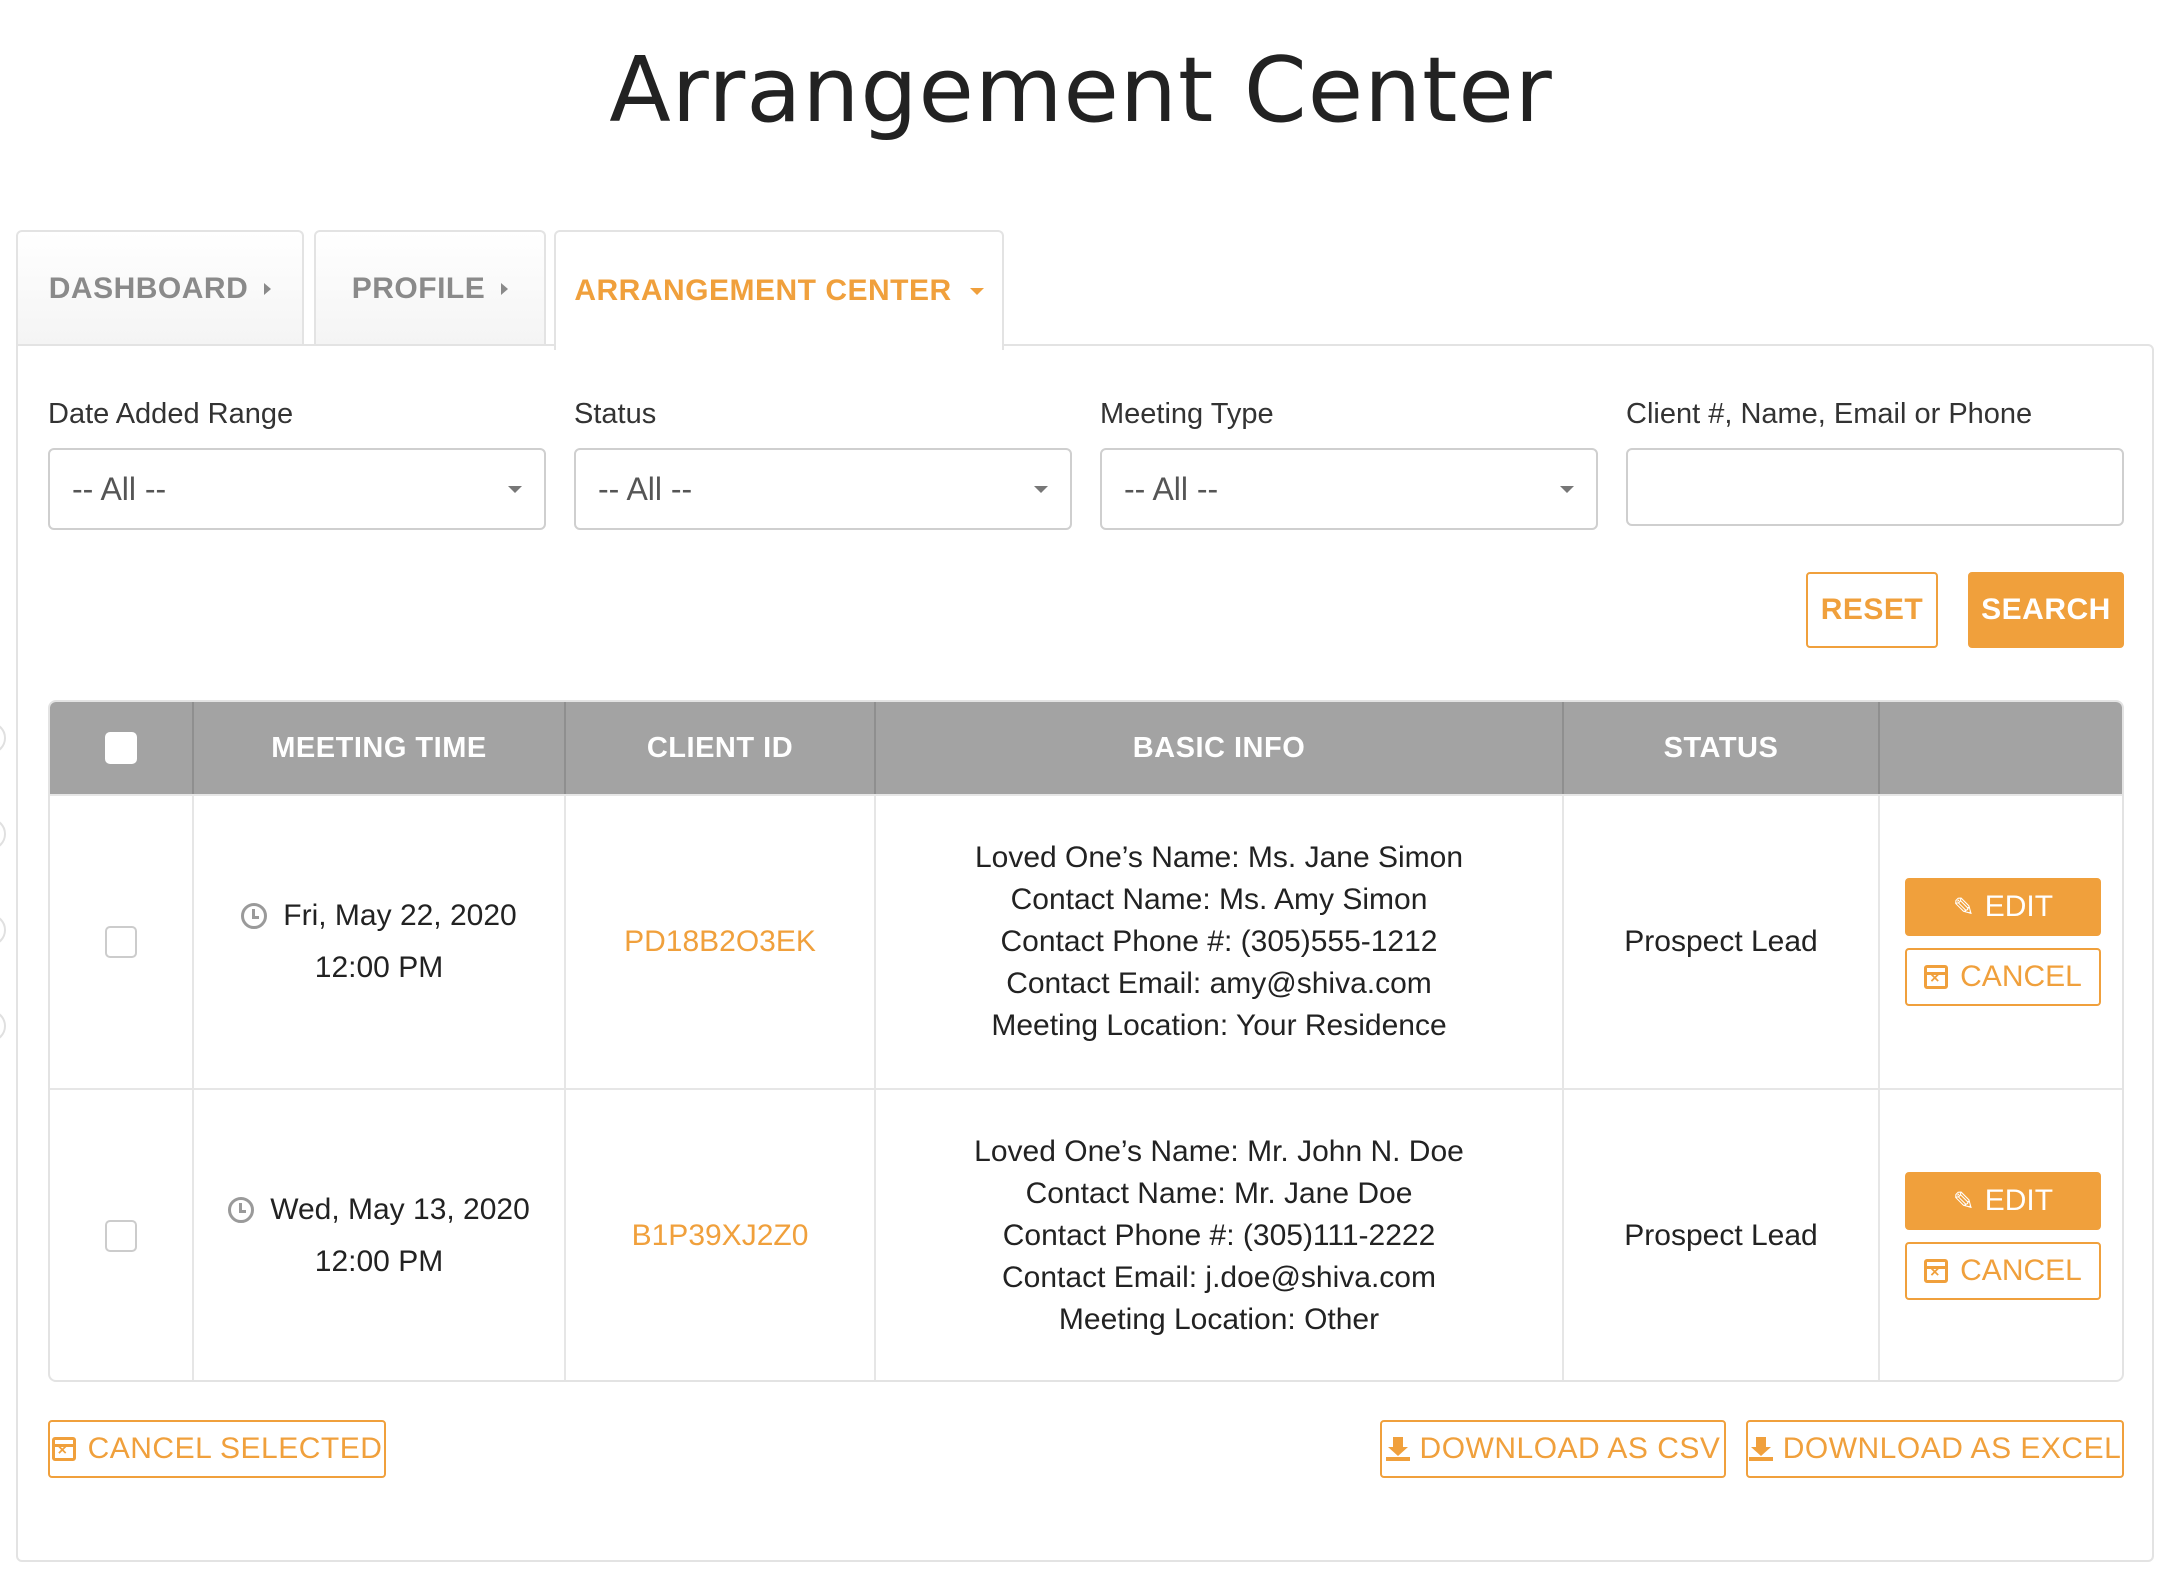 This screenshot has height=1572, width=2162. Describe the element at coordinates (1219, 899) in the screenshot. I see `info-line: Contact Name: Ms. Amy Simon` at that location.